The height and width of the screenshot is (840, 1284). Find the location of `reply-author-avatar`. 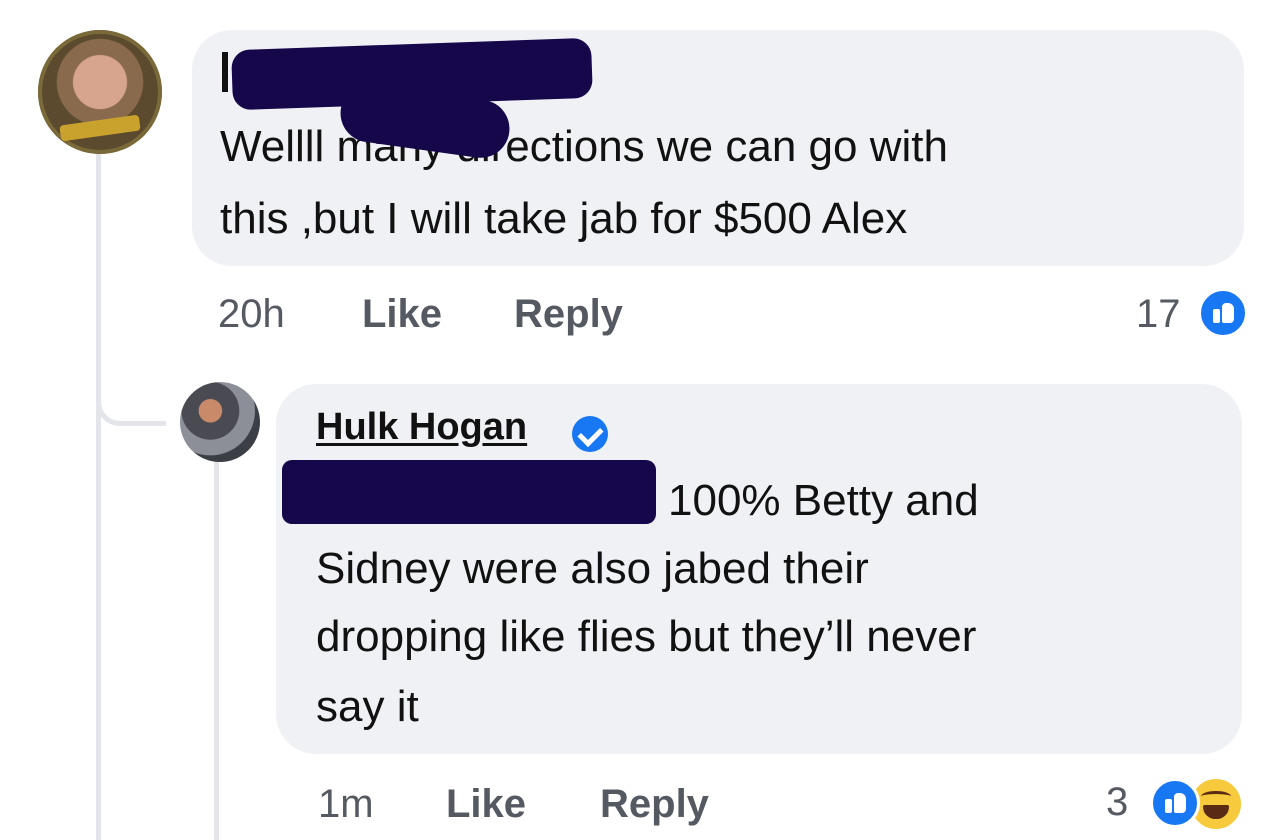

reply-author-avatar is located at coordinates (220, 422).